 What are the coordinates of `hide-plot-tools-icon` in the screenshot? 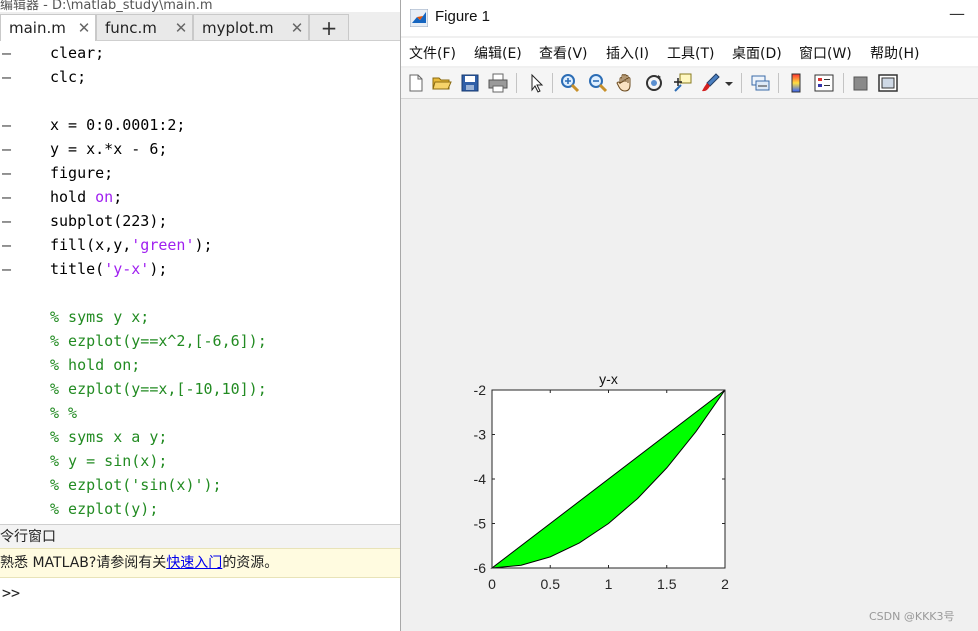 It's located at (861, 83).